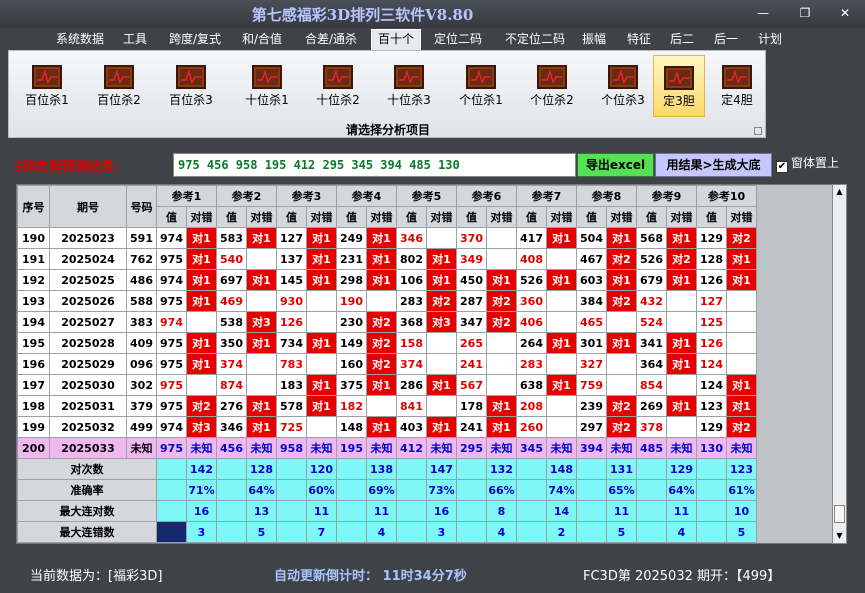  Describe the element at coordinates (426, 196) in the screenshot. I see `header-ref: 参考5` at that location.